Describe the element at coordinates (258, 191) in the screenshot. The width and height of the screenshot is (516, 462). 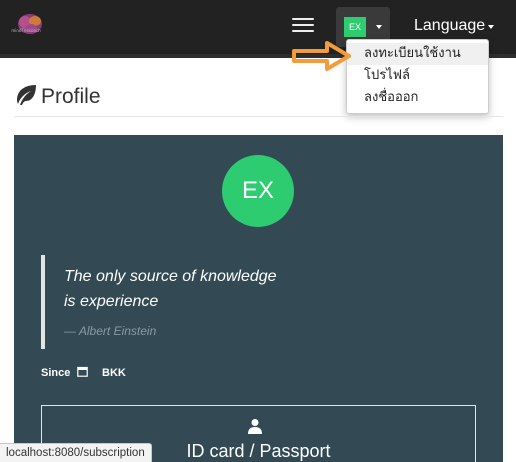
I see `profile-avatar: EX` at that location.